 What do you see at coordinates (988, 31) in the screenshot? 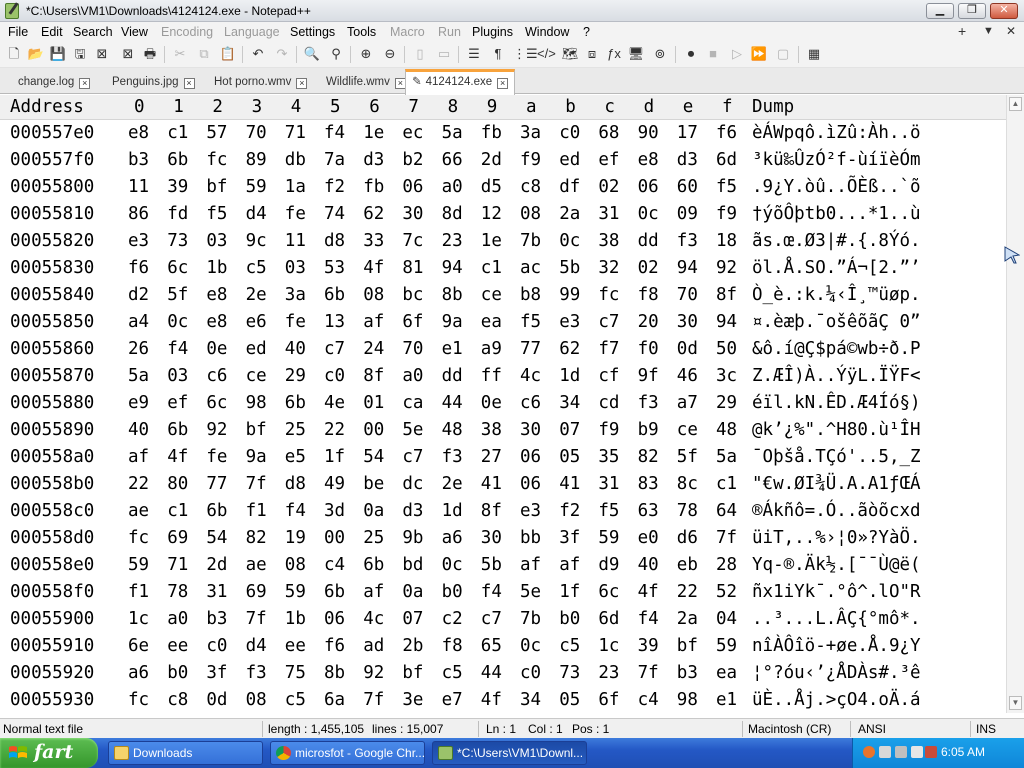
I see `doc-list-down-icon: ▼` at bounding box center [988, 31].